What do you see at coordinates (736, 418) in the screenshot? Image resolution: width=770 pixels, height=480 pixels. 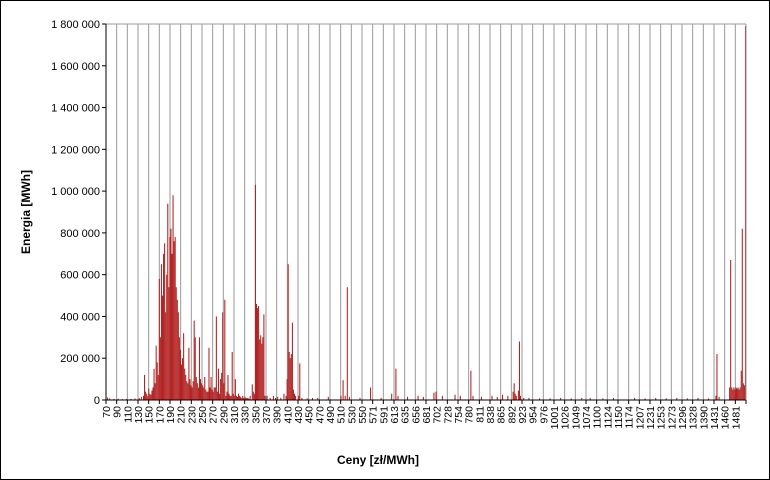 I see `x-tick-label: 1481` at bounding box center [736, 418].